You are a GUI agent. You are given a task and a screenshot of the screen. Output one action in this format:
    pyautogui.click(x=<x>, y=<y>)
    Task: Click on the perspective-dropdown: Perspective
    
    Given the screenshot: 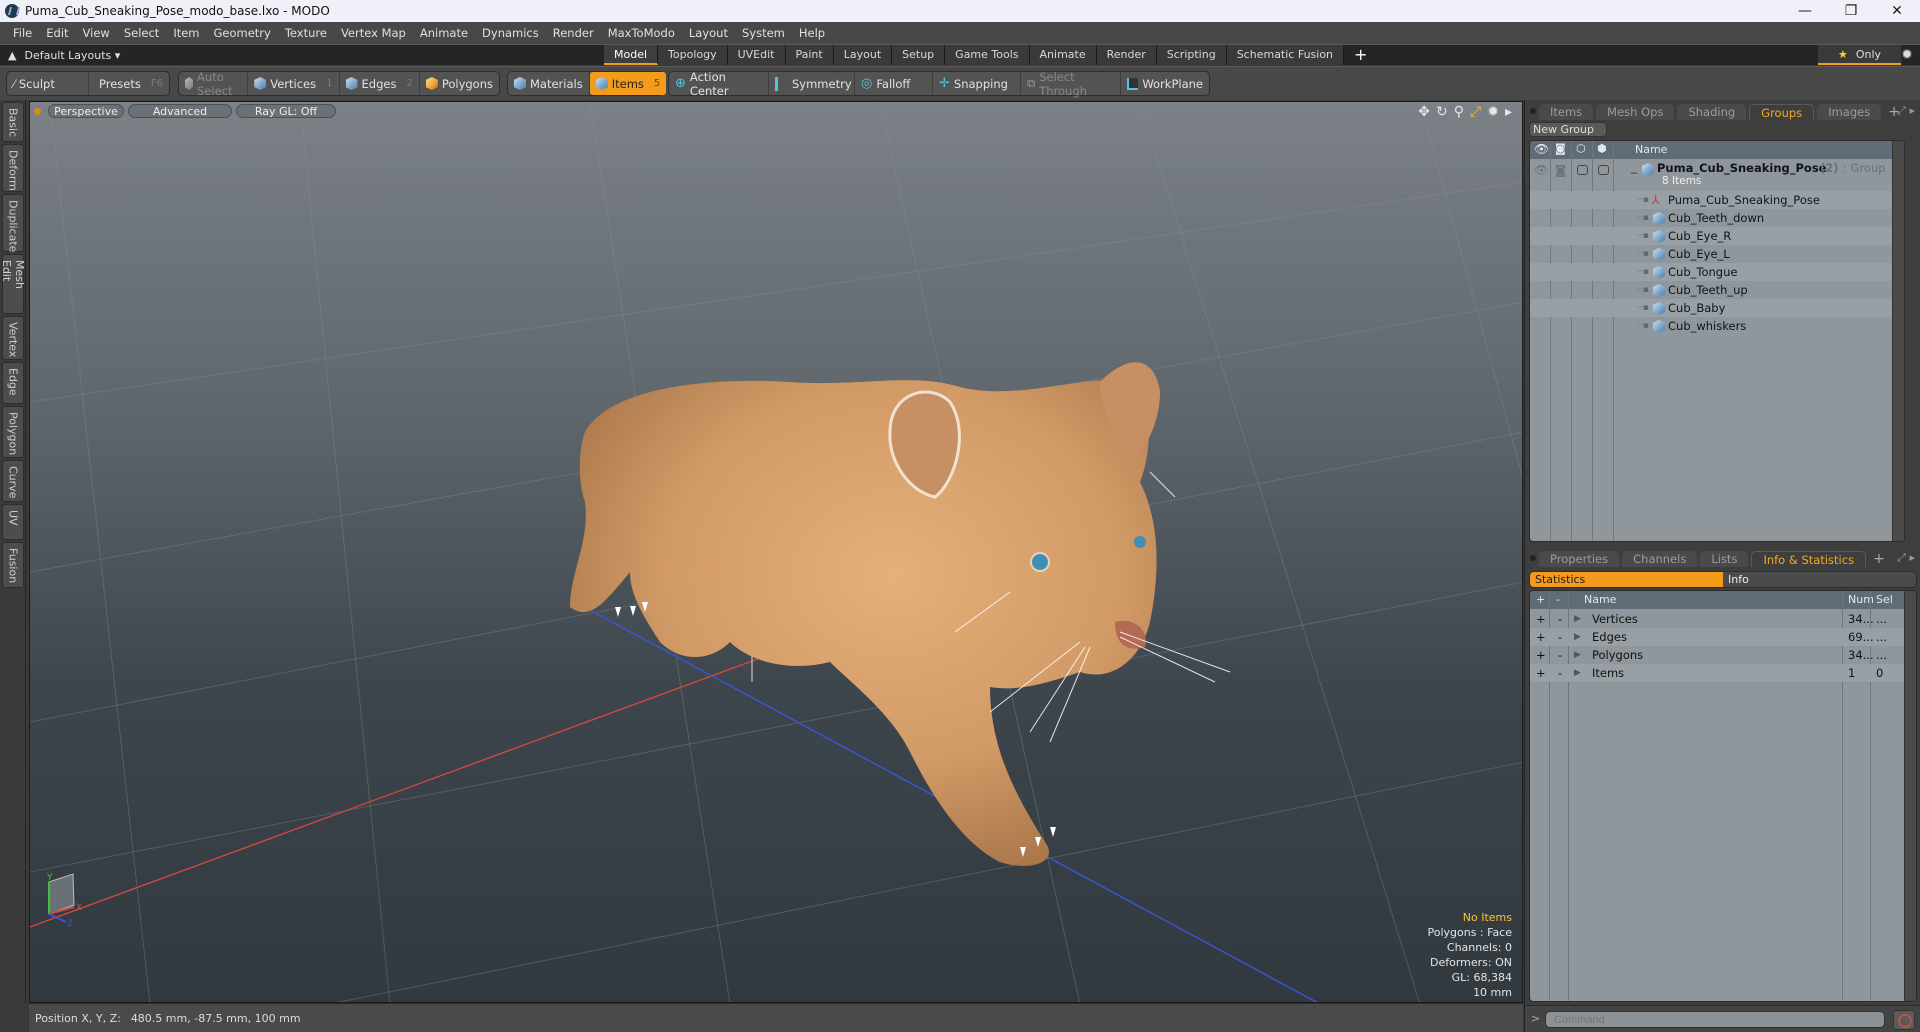 What is the action you would take?
    pyautogui.click(x=86, y=111)
    